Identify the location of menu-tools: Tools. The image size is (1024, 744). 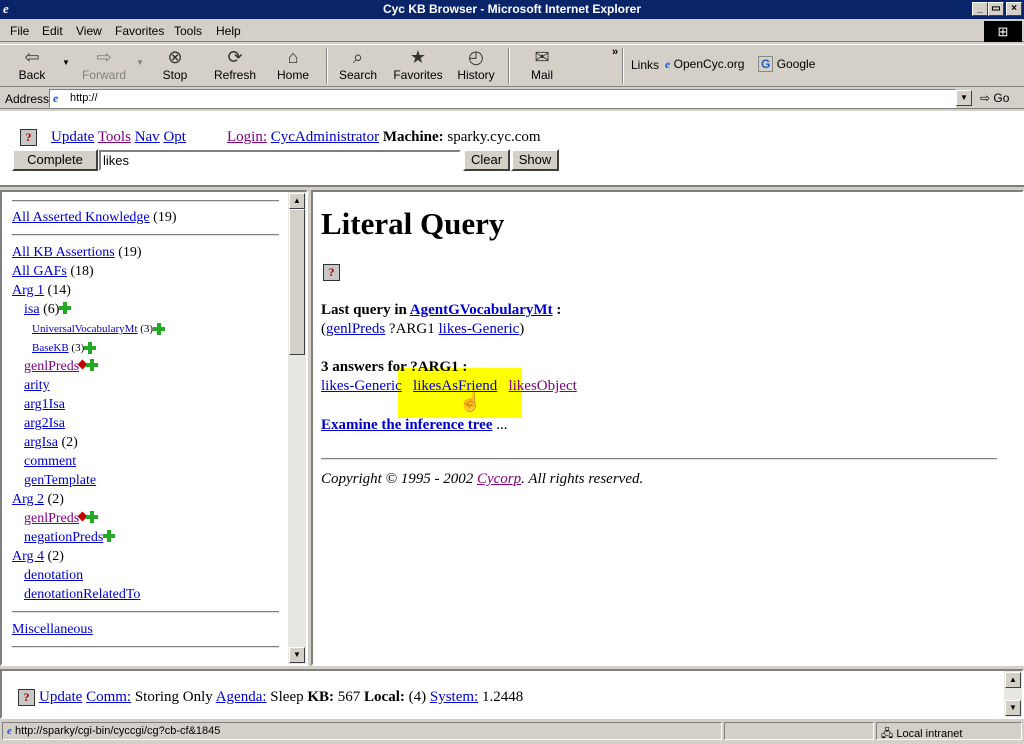
(188, 31).